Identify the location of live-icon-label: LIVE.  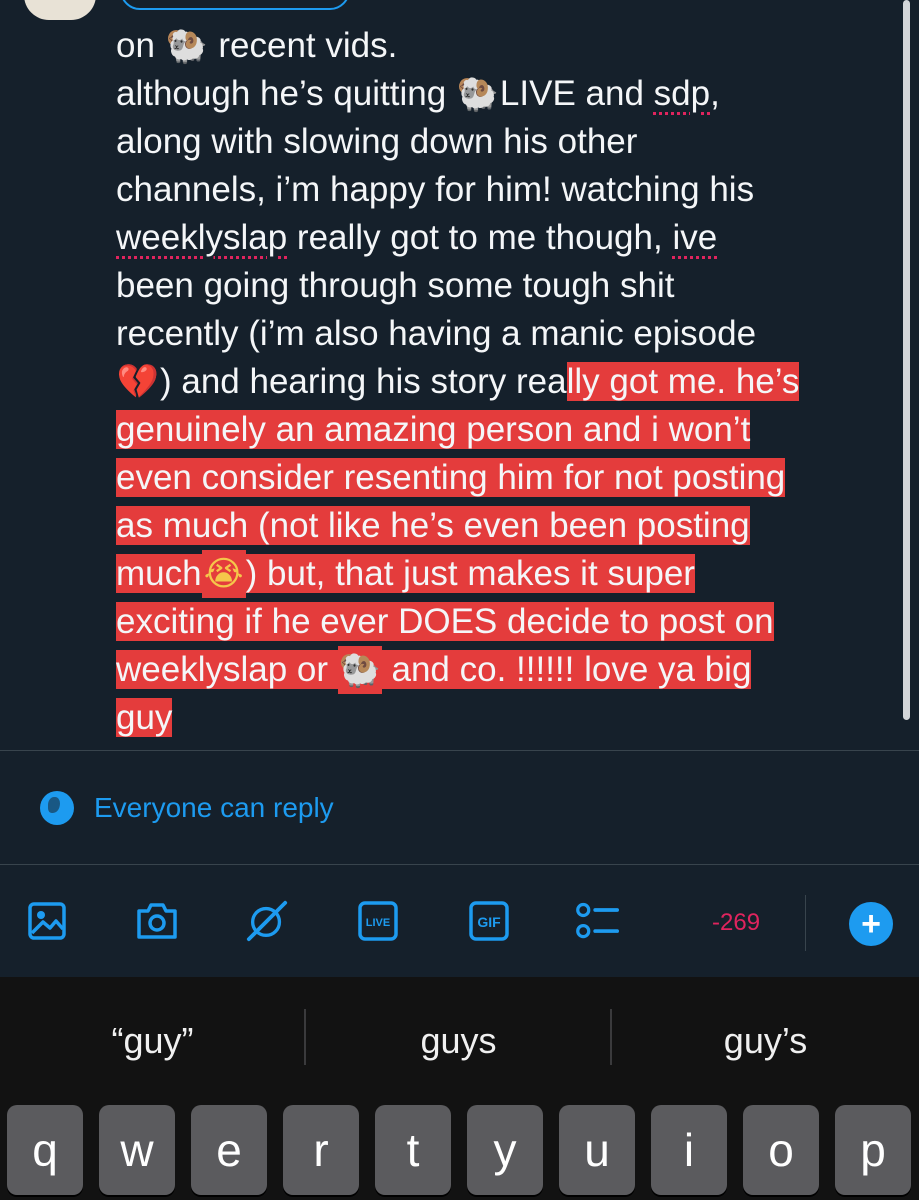
(378, 923).